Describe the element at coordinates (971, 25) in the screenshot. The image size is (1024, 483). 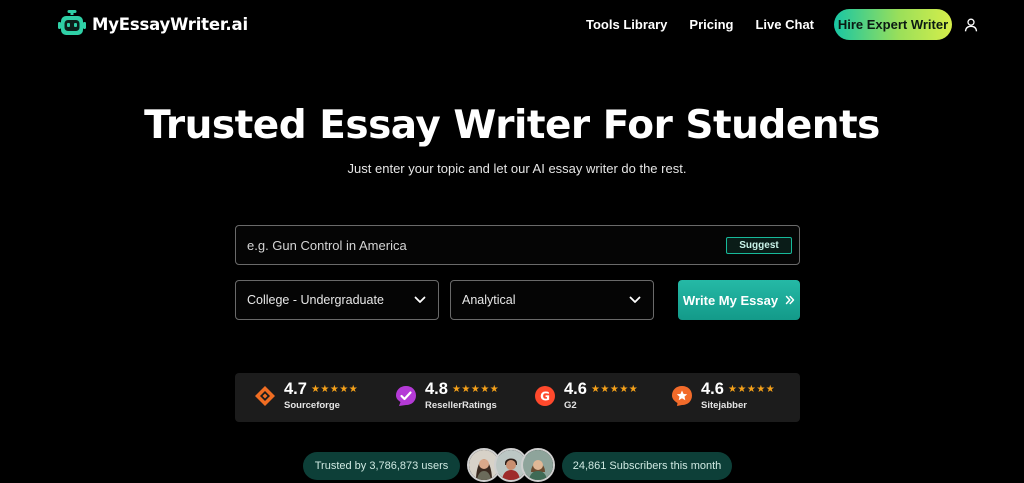
I see `user-icon` at that location.